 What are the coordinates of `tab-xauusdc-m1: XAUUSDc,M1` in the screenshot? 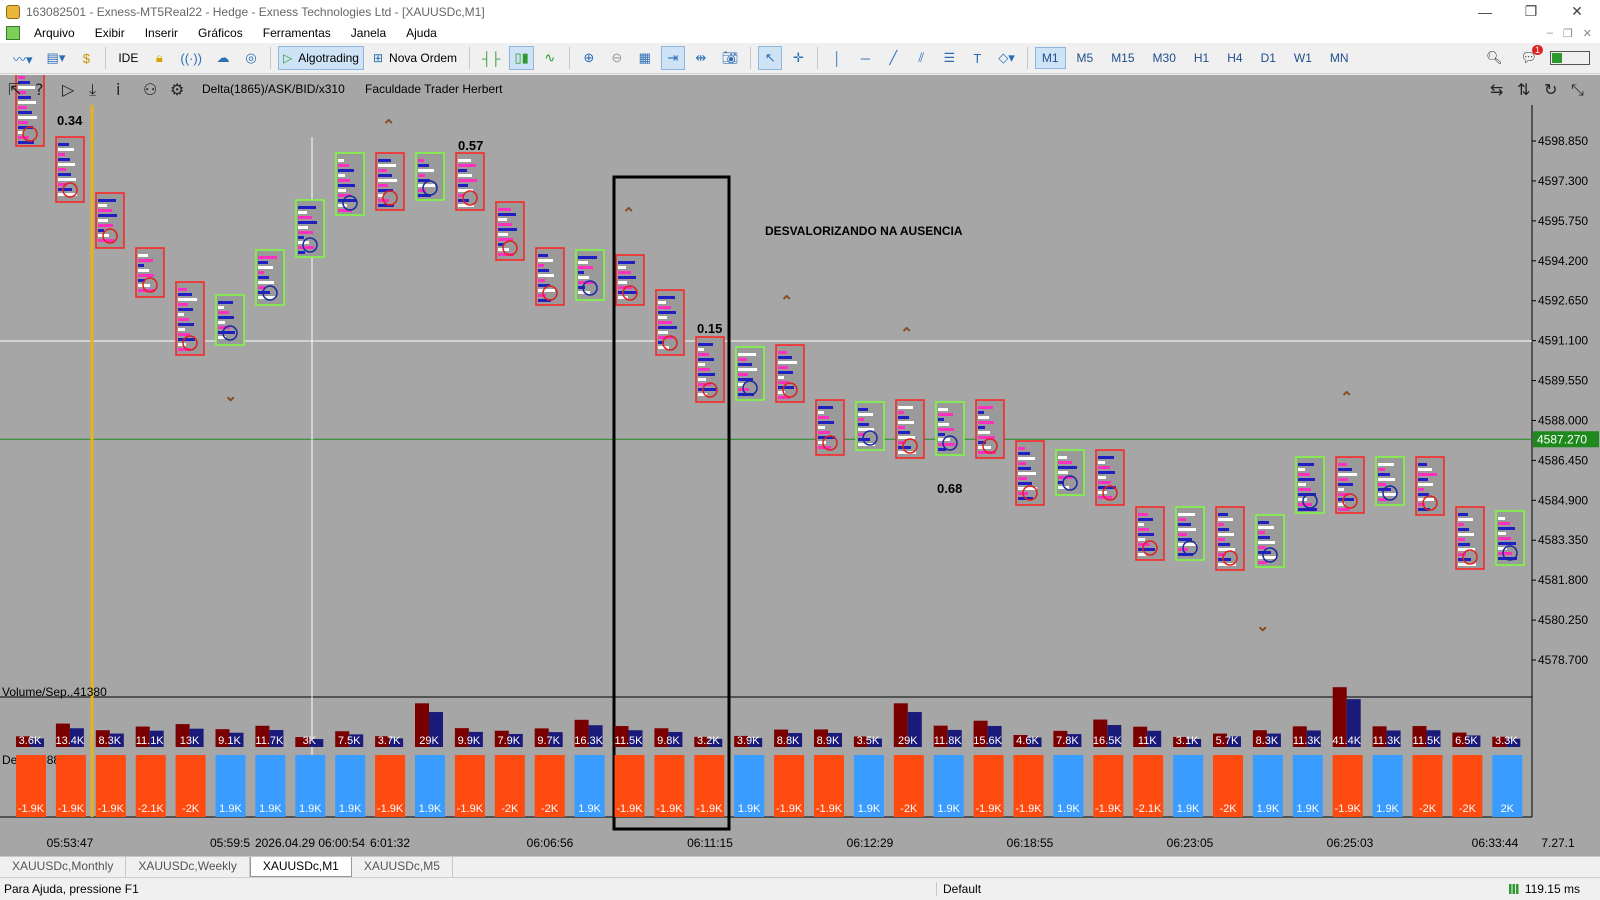 It's located at (300, 867).